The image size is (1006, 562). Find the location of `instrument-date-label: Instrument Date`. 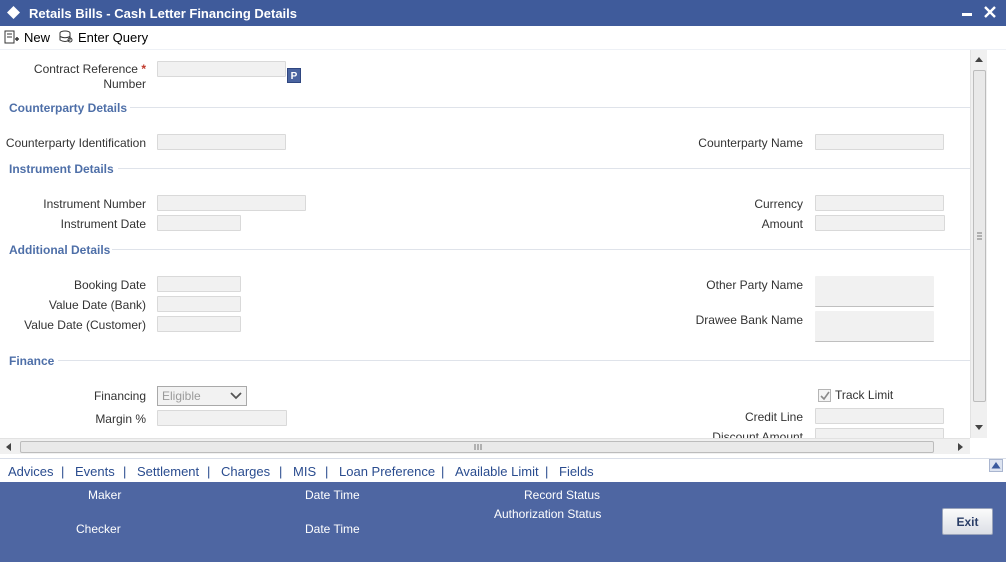

instrument-date-label: Instrument Date is located at coordinates (103, 224).